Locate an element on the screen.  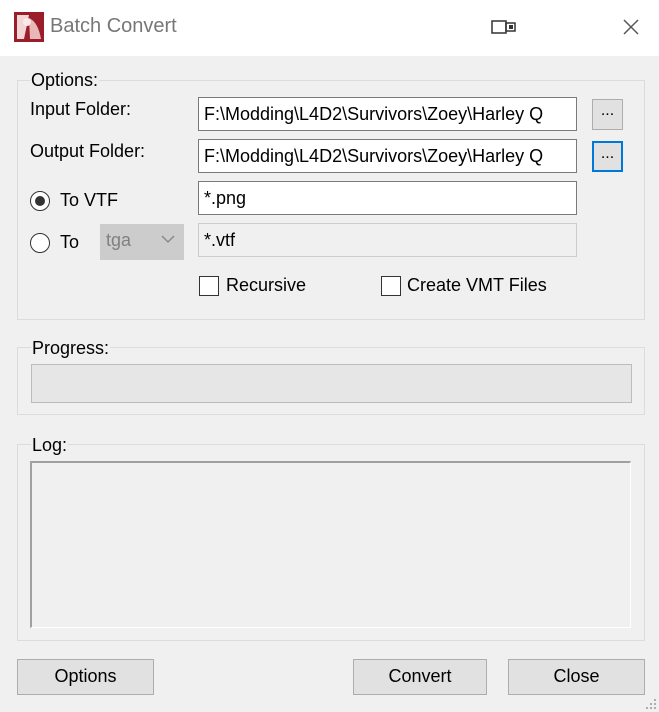
input-folder-field: F:\Modding\L4D2\Survivors\Zoey\Harley Q is located at coordinates (387, 114).